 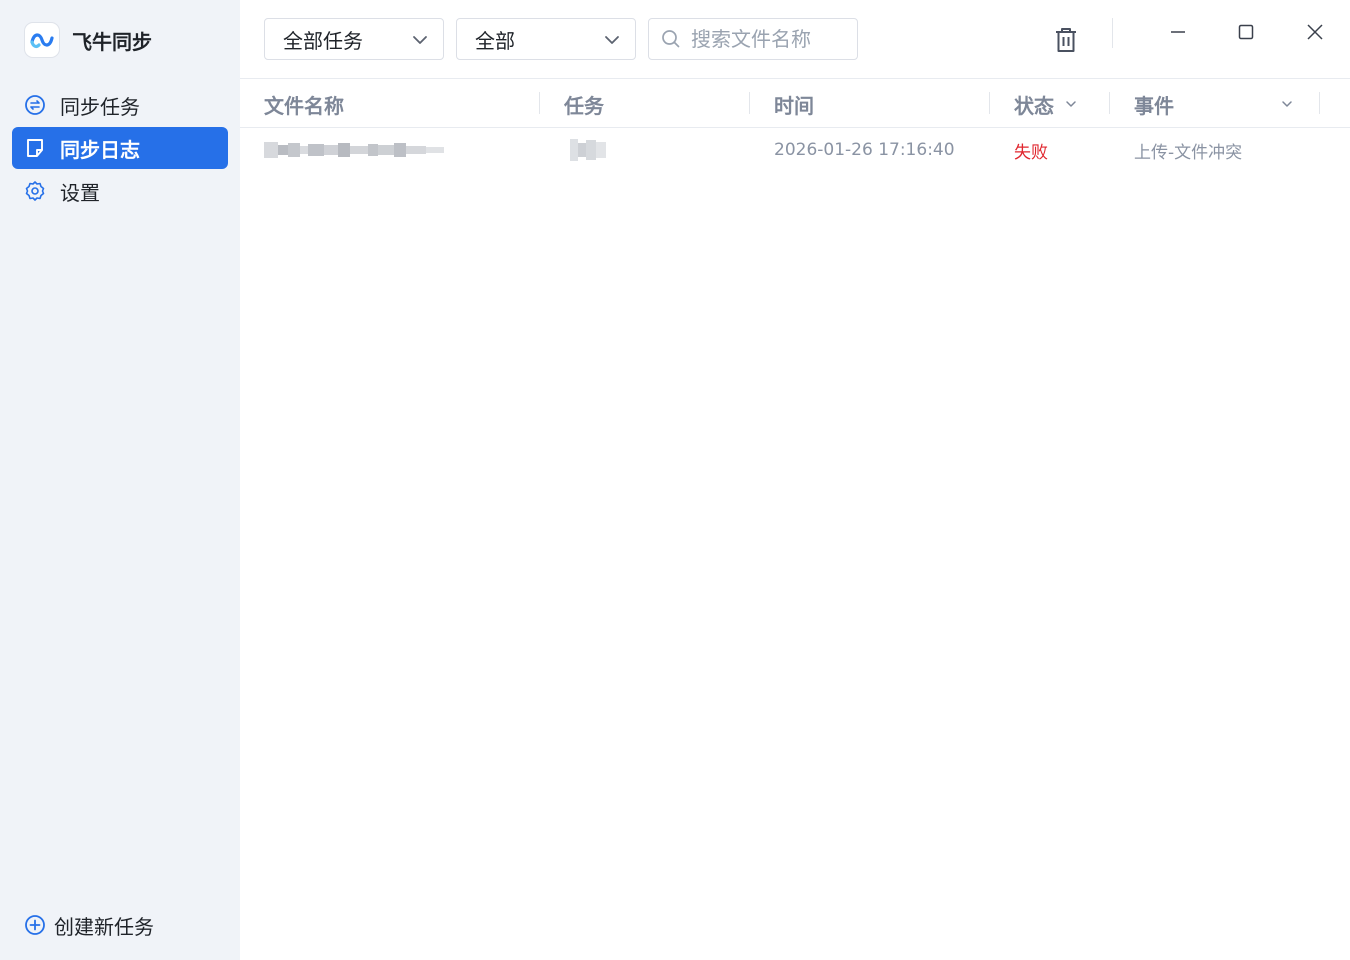 I want to click on minimize-icon, so click(x=1178, y=32).